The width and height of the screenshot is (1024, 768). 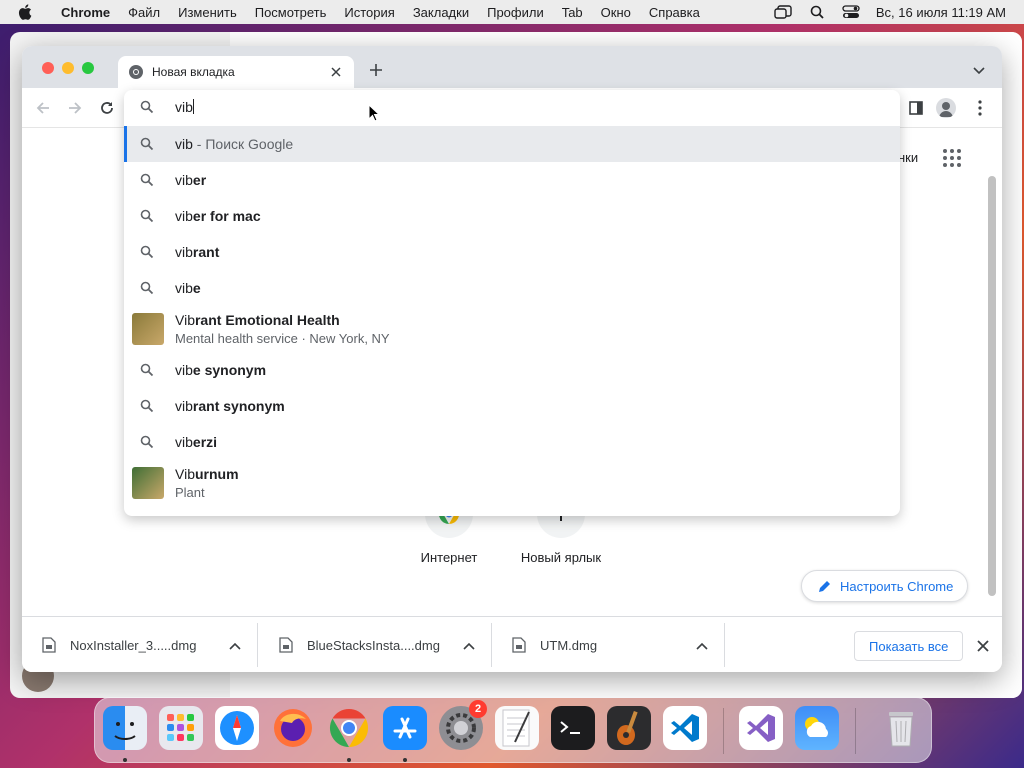 I want to click on suggestion-completion: er for mac, so click(x=226, y=216).